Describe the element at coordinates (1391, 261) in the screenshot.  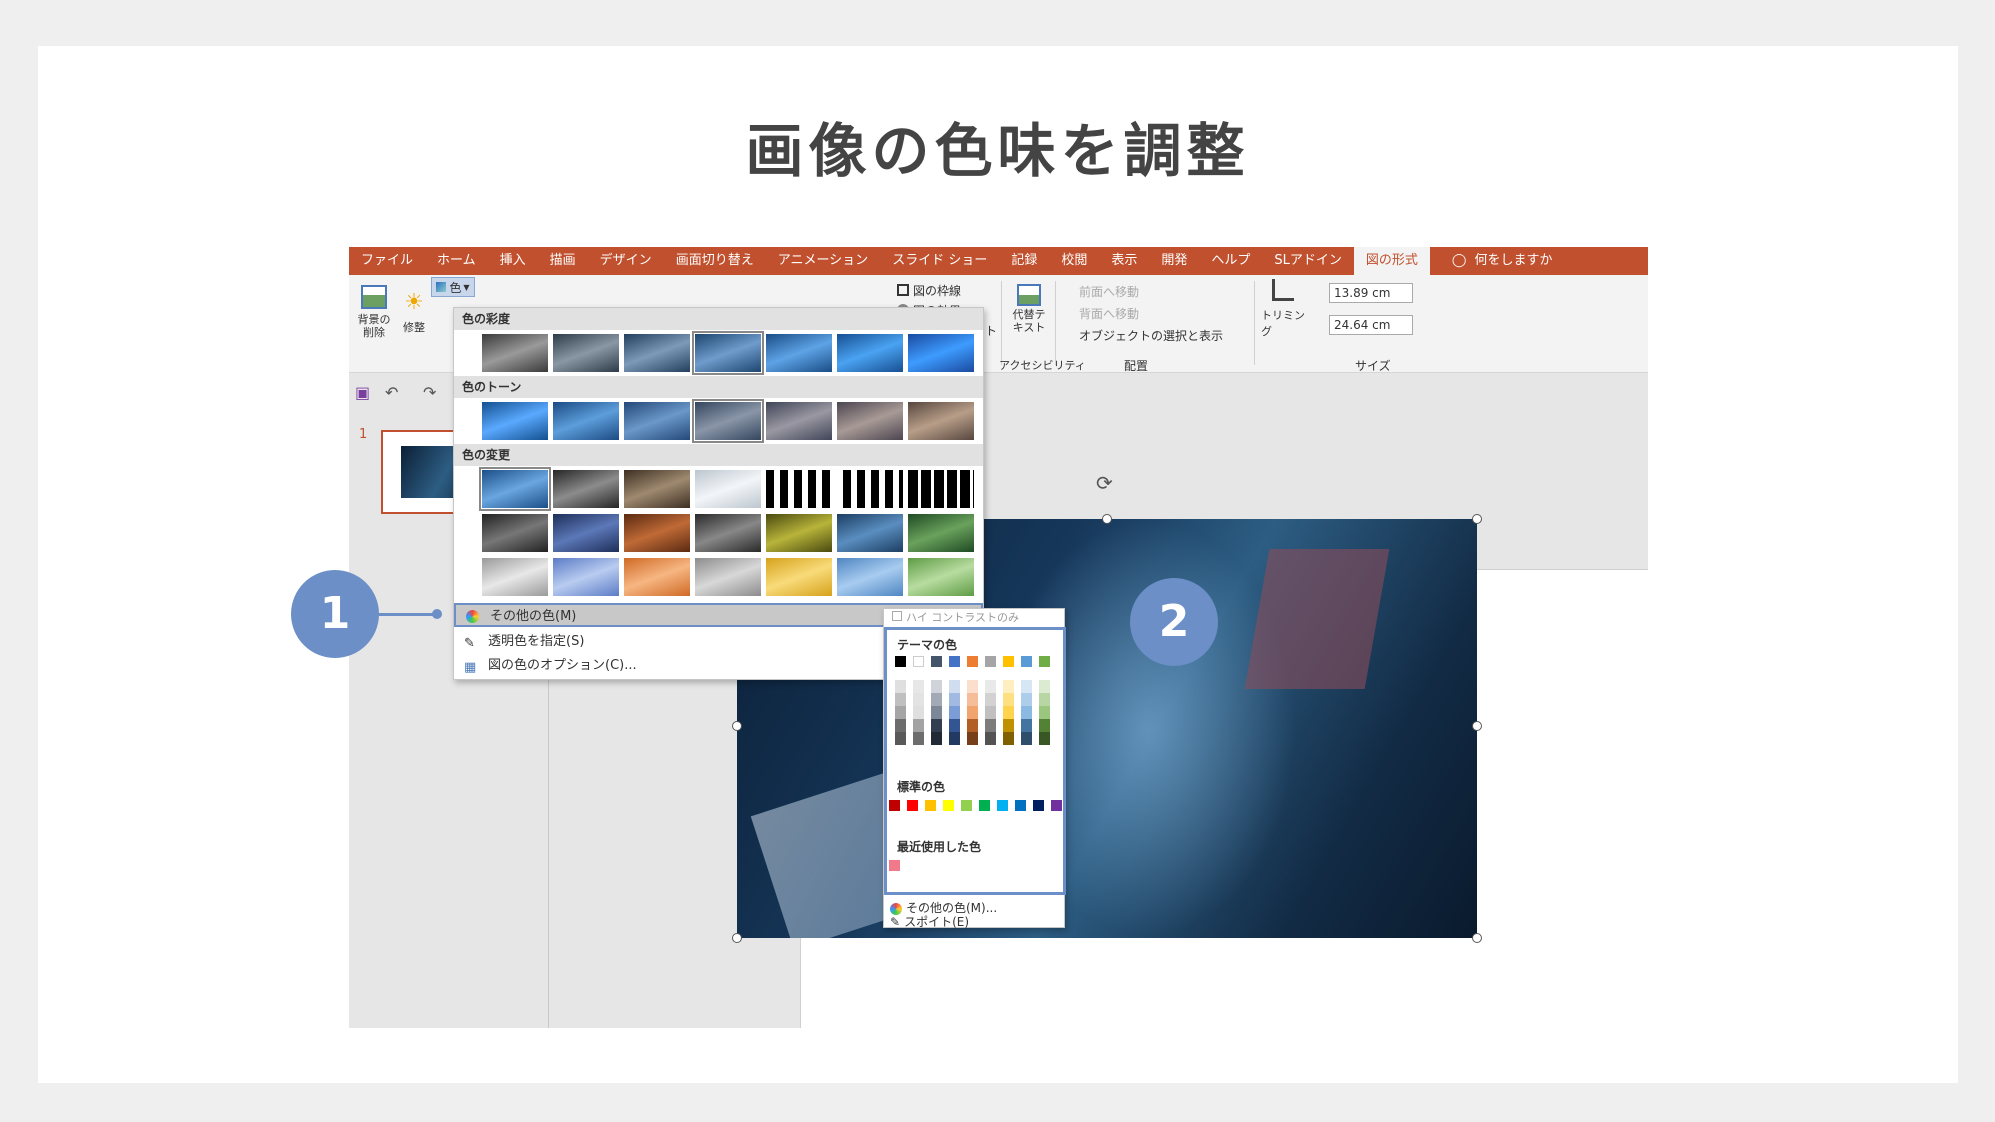
I see `tab-picture-format: 図の形式` at that location.